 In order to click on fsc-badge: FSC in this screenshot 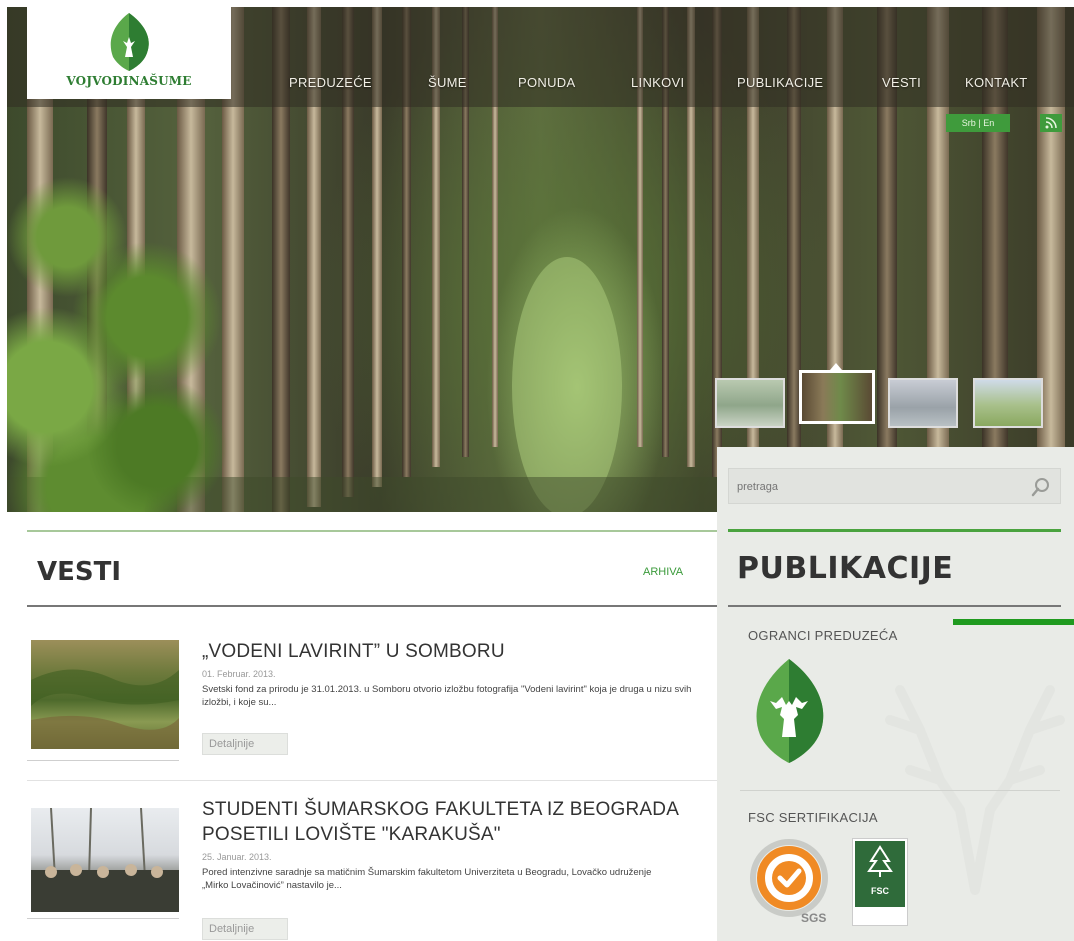, I will do `click(880, 882)`.